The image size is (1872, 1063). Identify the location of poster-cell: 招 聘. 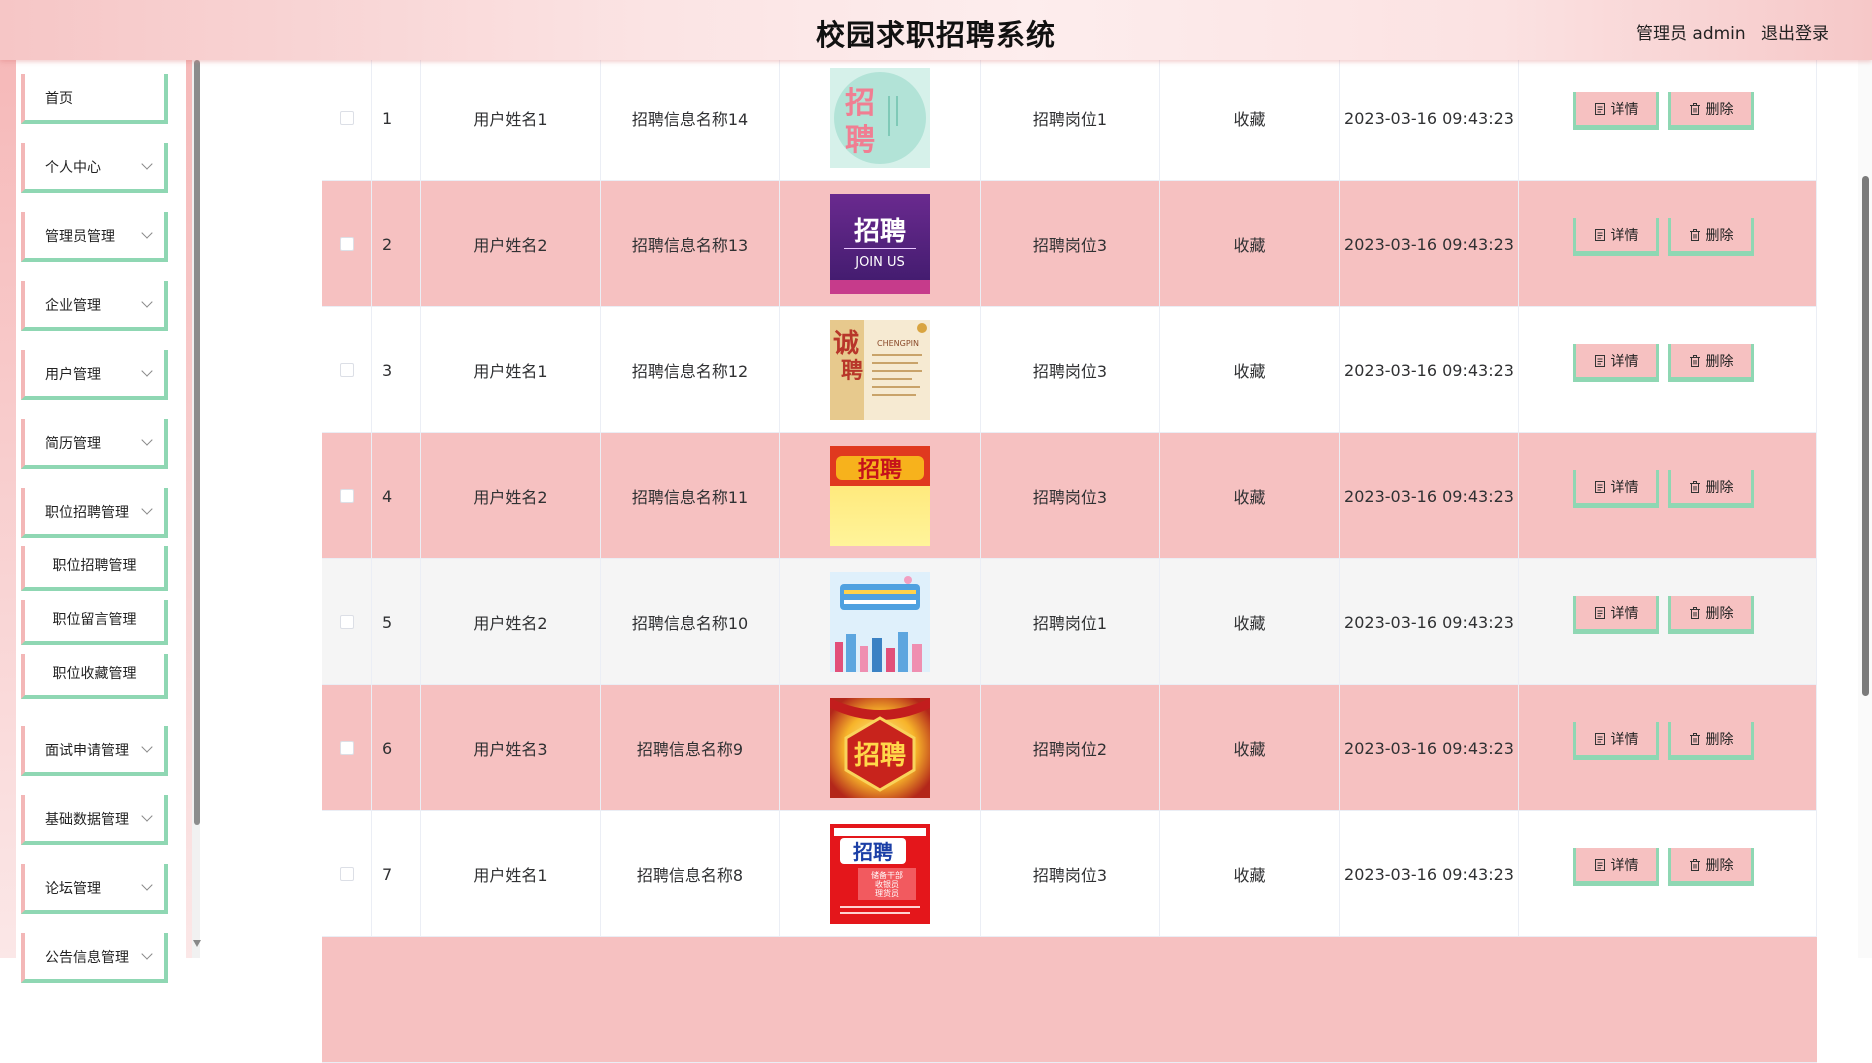
(880, 118).